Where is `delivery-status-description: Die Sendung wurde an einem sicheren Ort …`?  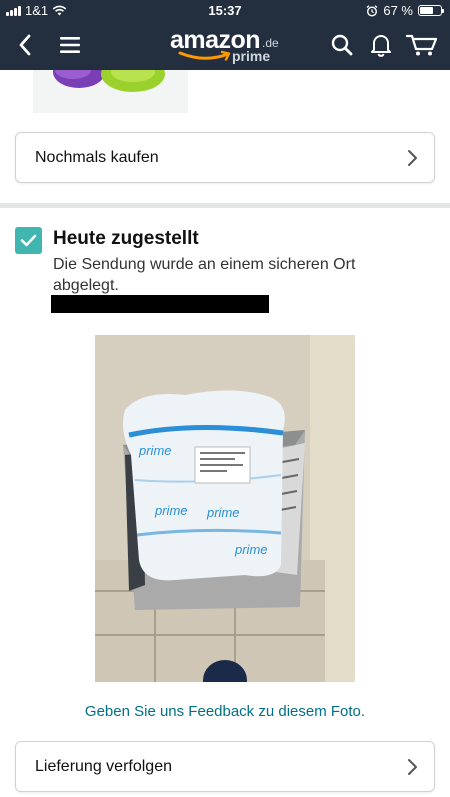
delivery-status-description: Die Sendung wurde an einem sicheren Ort … is located at coordinates (204, 275).